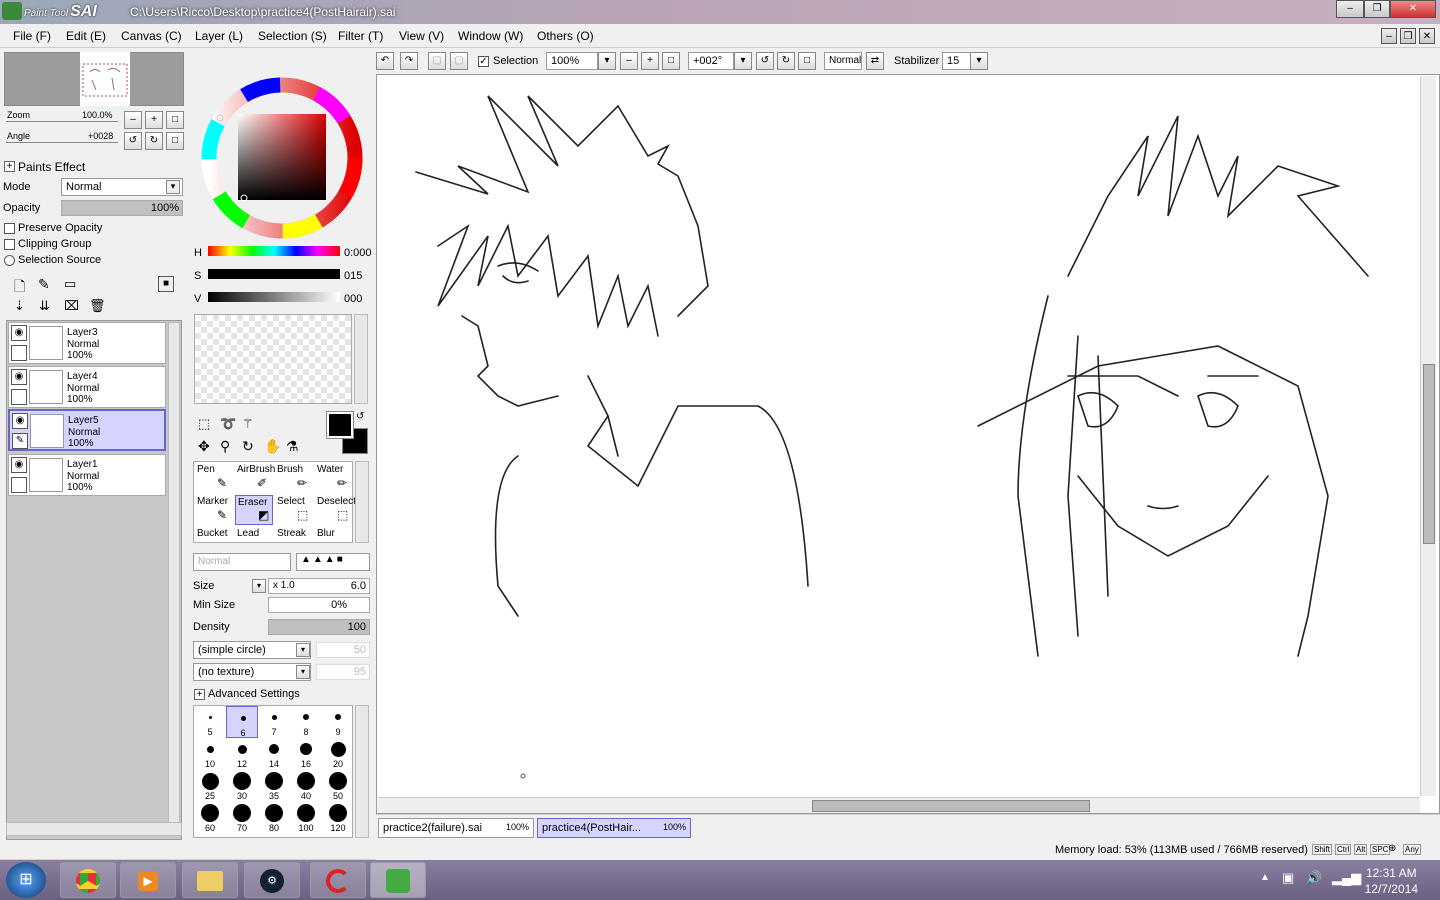 Image resolution: width=1440 pixels, height=900 pixels. What do you see at coordinates (565, 36) in the screenshot?
I see `menu-others: Others (O)` at bounding box center [565, 36].